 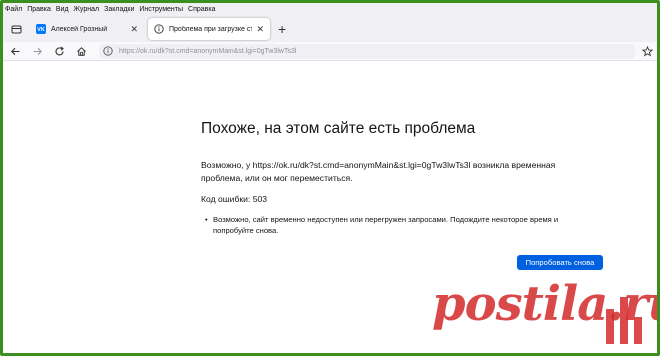 What do you see at coordinates (79, 29) in the screenshot?
I see `tab-title: Алексей Грозный` at bounding box center [79, 29].